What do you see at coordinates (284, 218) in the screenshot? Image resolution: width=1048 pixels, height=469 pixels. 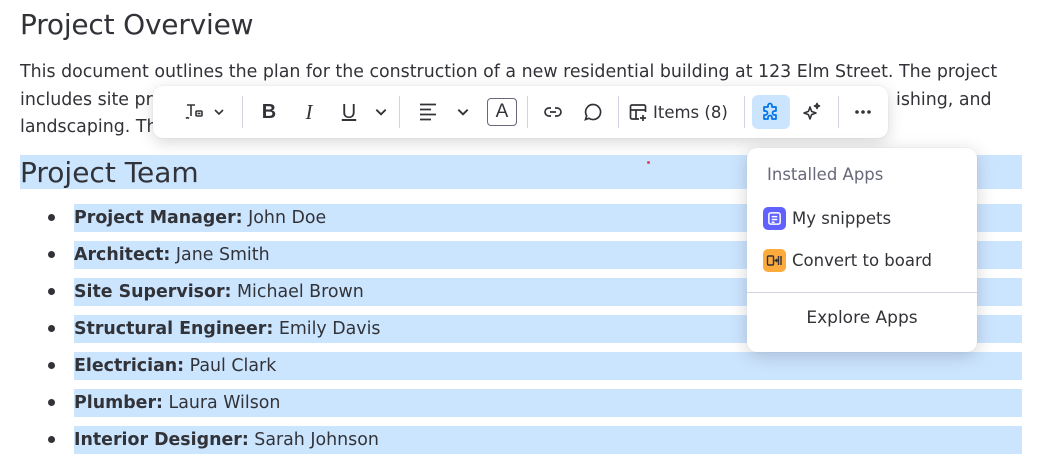 I see `team-member-name: John Doe` at bounding box center [284, 218].